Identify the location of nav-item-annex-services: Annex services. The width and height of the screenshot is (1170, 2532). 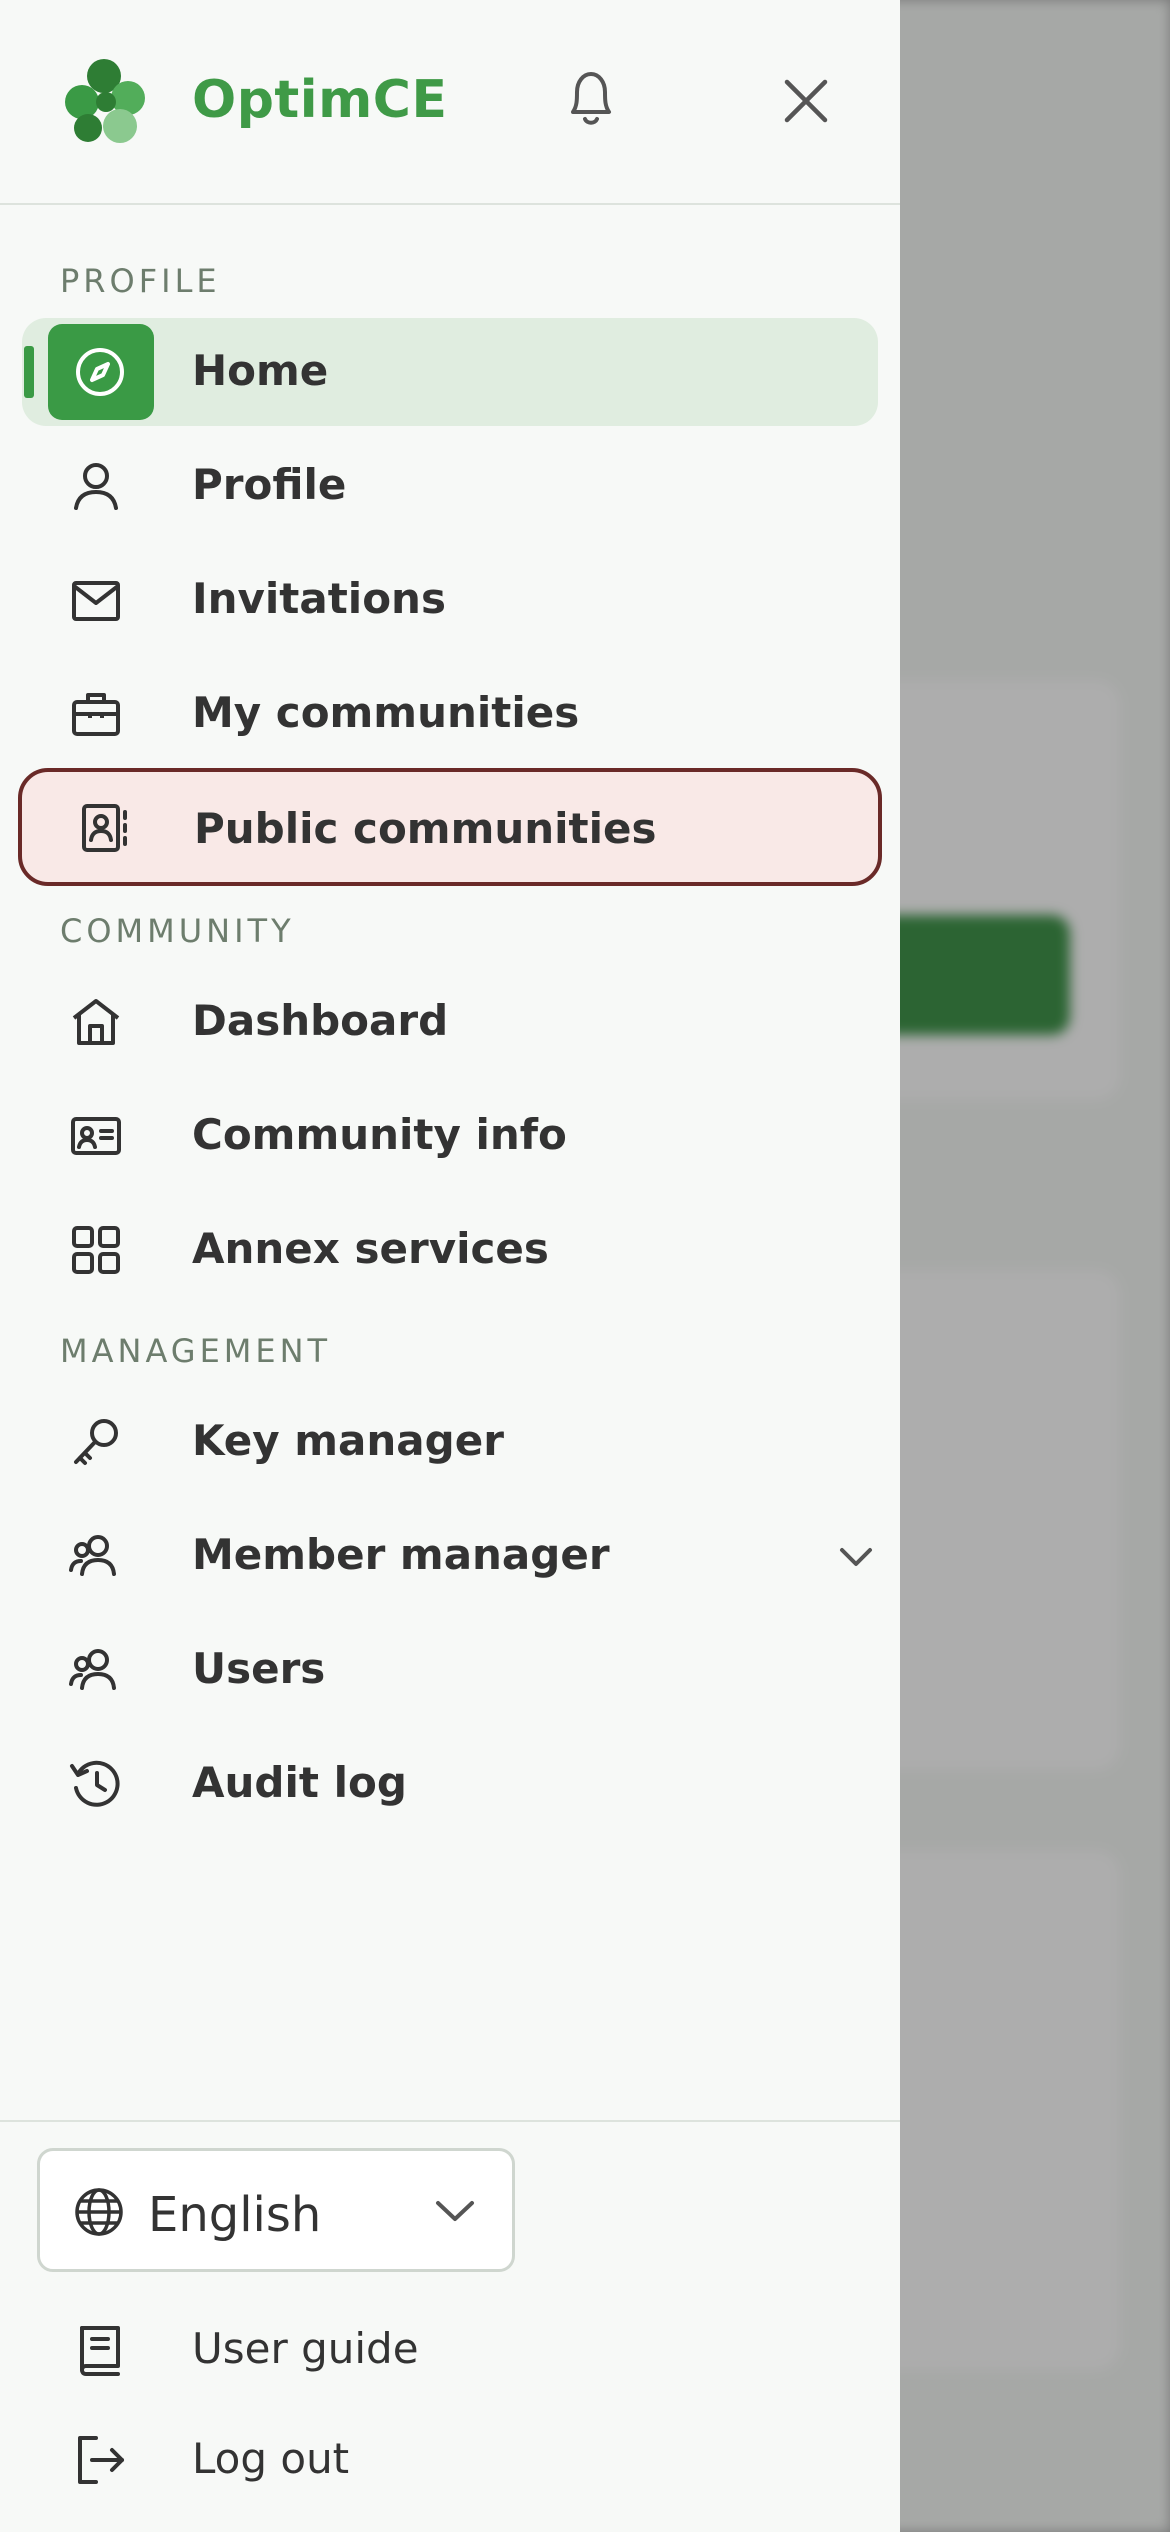
(450, 1250).